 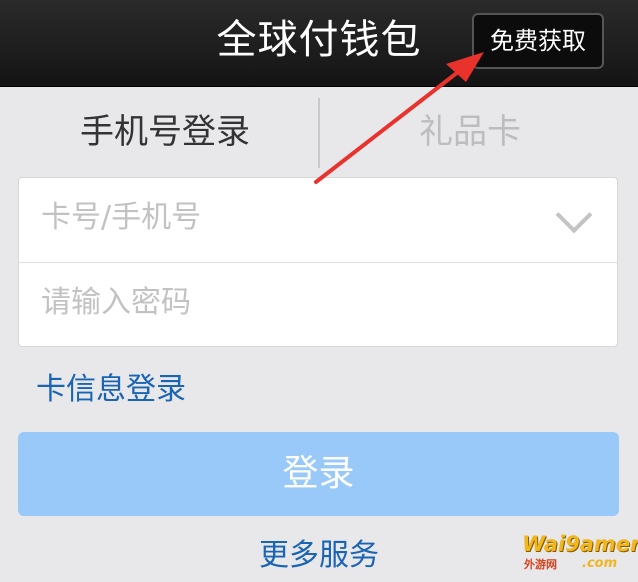 What do you see at coordinates (319, 43) in the screenshot?
I see `top-bar: 全球付钱包 免费获取` at bounding box center [319, 43].